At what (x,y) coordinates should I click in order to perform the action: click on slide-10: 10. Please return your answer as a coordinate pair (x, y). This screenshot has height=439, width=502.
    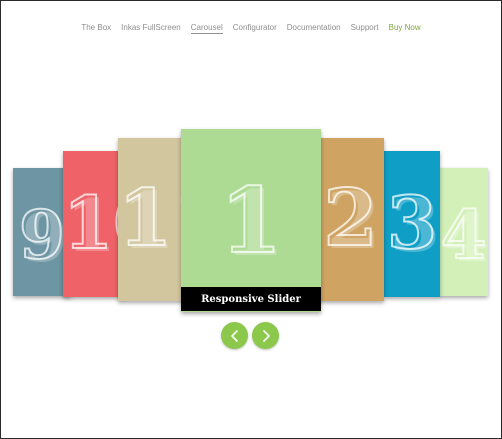
    Looking at the image, I should click on (94, 224).